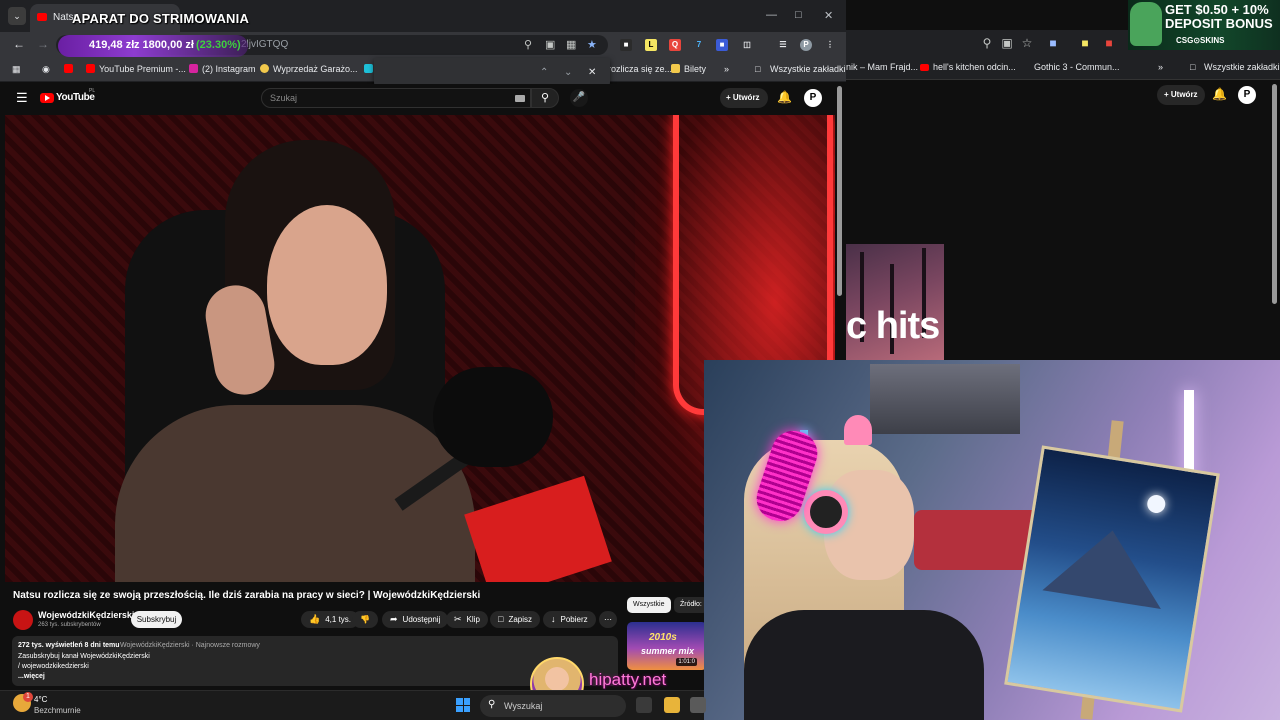 Image resolution: width=1280 pixels, height=720 pixels. I want to click on scissors-icon: ✂, so click(458, 619).